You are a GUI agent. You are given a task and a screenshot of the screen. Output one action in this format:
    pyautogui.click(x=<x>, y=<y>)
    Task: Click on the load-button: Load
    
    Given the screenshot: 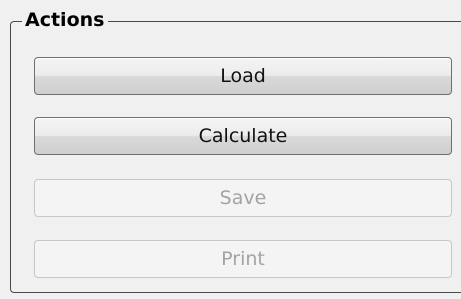 What is the action you would take?
    pyautogui.click(x=243, y=76)
    